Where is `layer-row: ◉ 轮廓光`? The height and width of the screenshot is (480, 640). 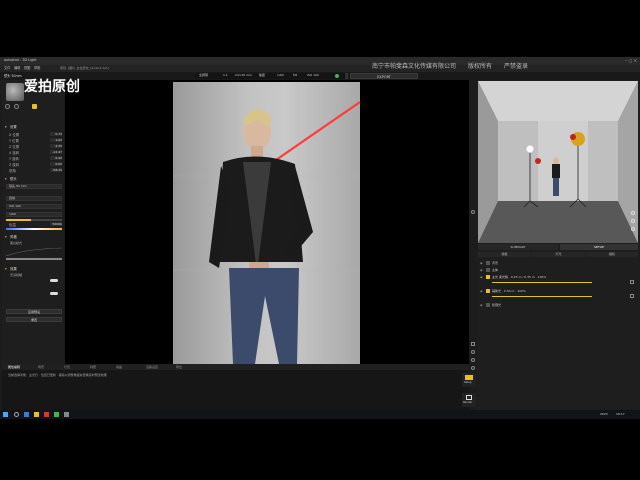 layer-row: ◉ 轮廓光 is located at coordinates (558, 305).